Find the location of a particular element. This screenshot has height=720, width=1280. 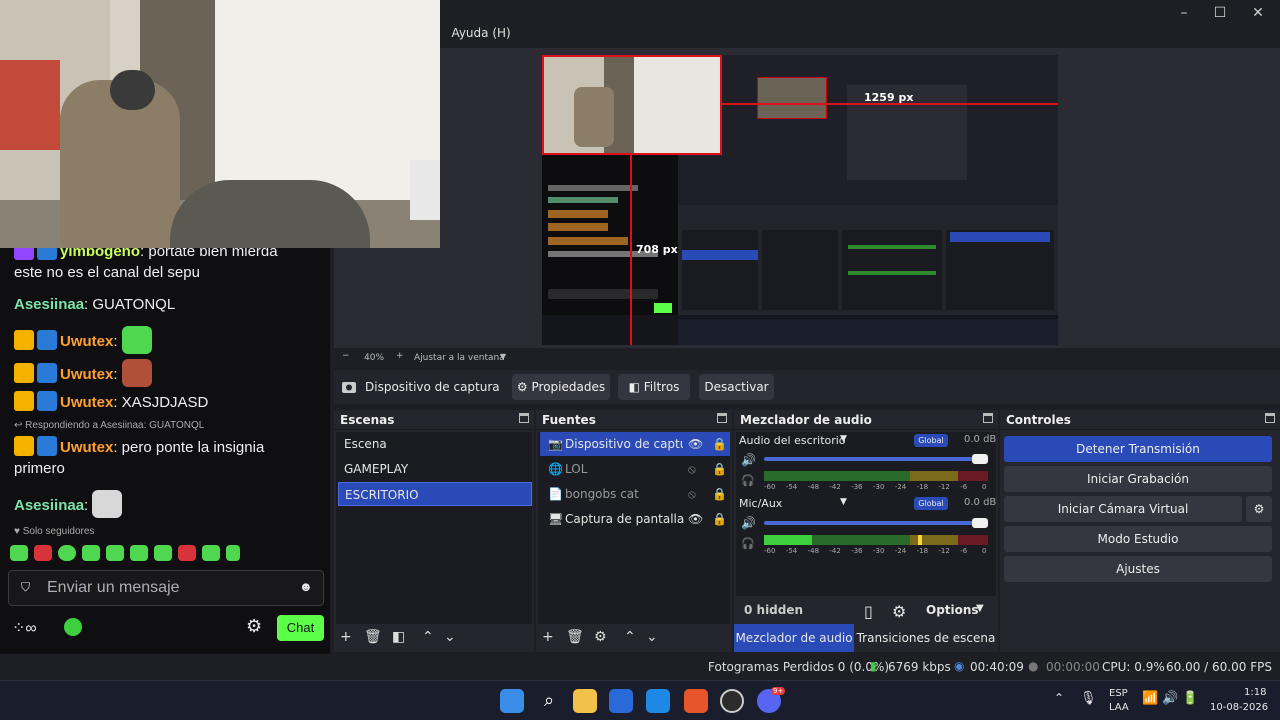

store-icon is located at coordinates (621, 701).